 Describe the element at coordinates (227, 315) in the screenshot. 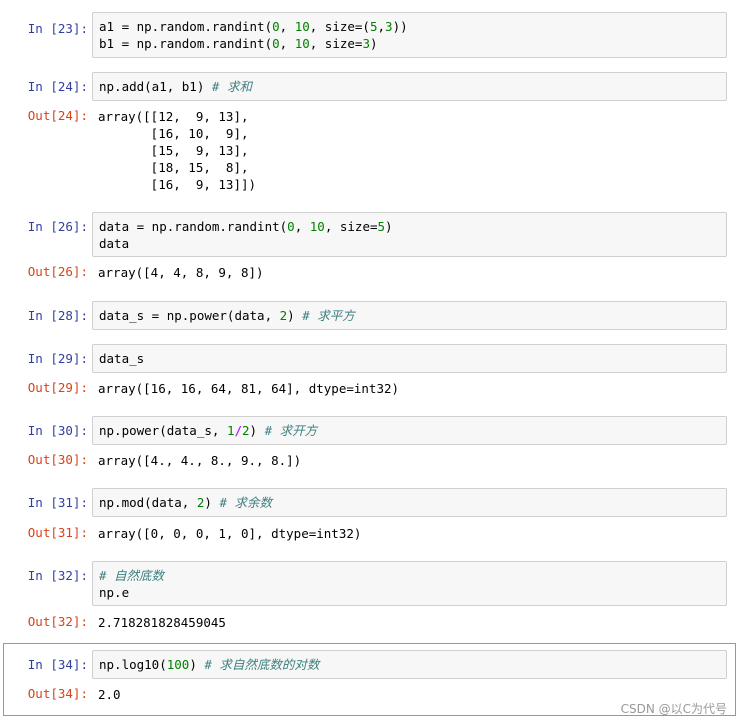

I see `code-line: data_s = np.power(data, 2) # 求平方` at that location.